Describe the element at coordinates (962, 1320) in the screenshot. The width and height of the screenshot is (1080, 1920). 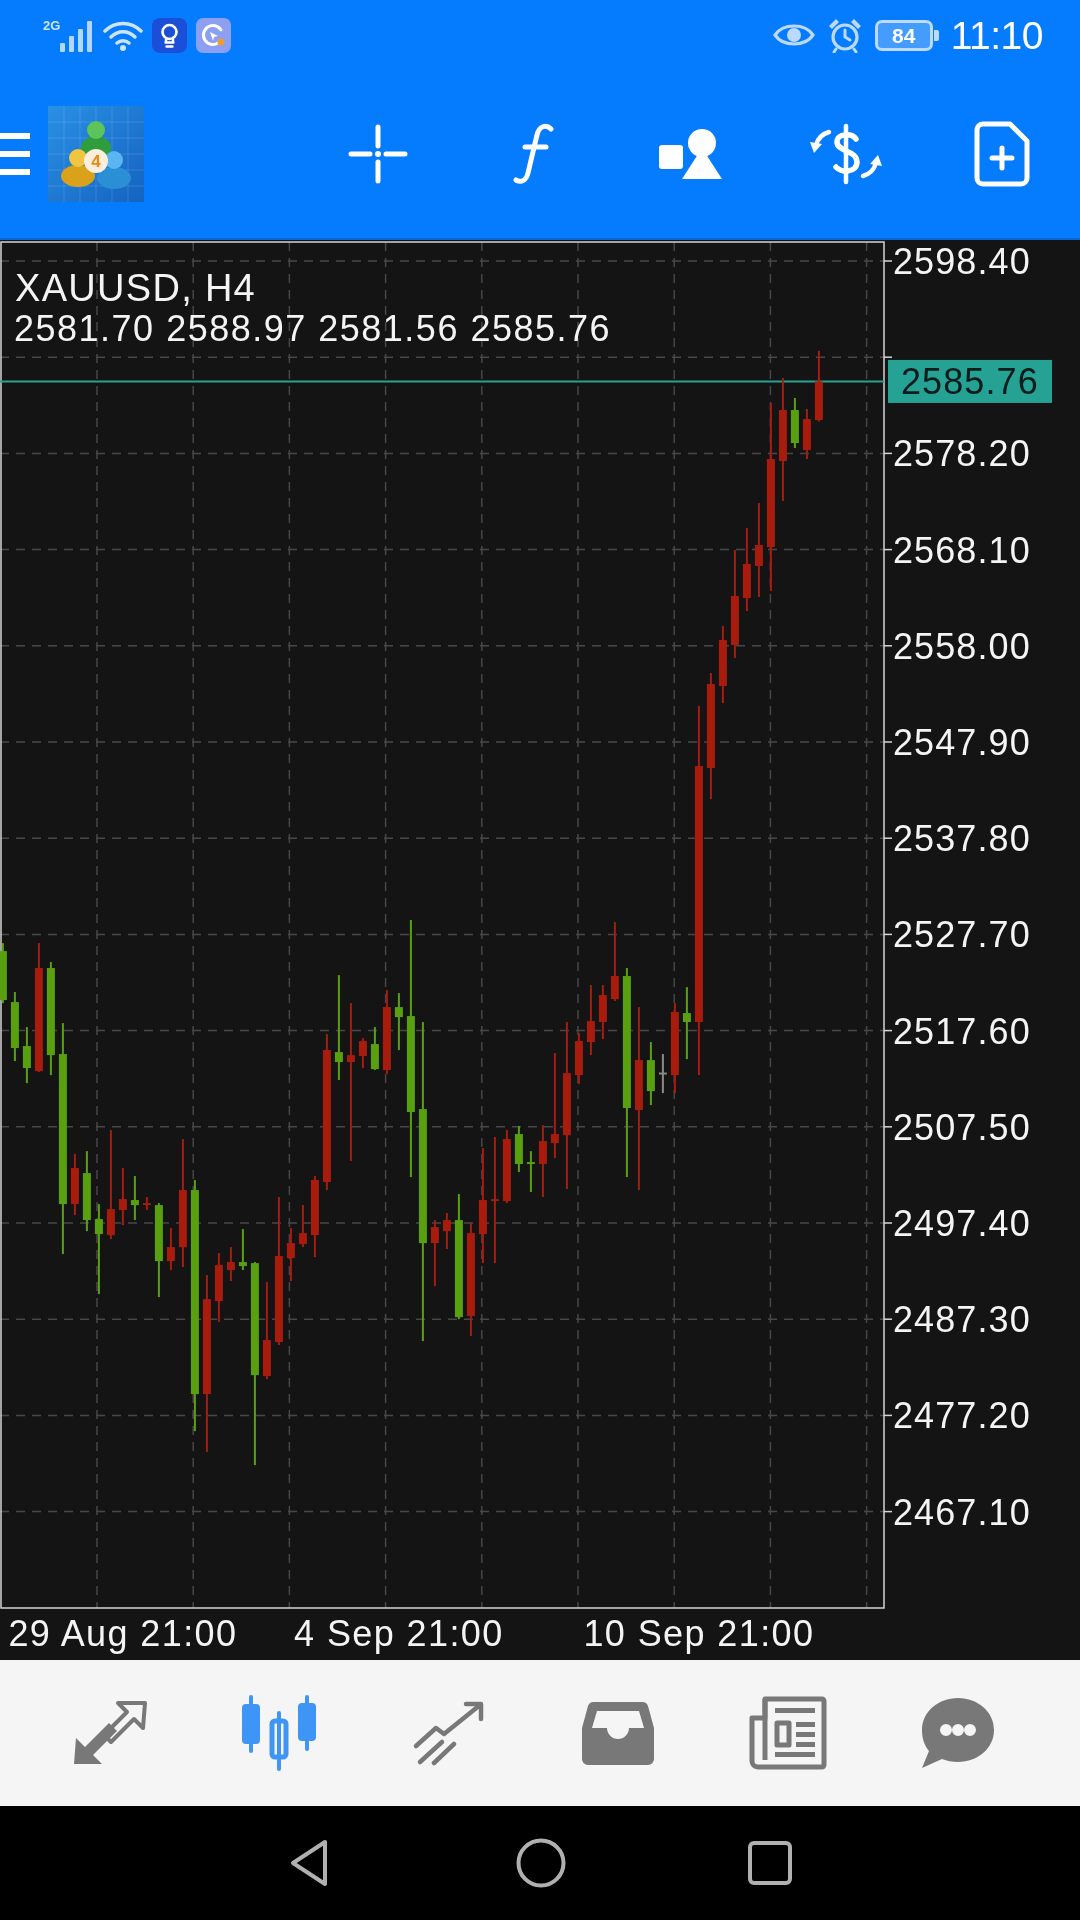
I see `price-axis-label: 2487.30` at that location.